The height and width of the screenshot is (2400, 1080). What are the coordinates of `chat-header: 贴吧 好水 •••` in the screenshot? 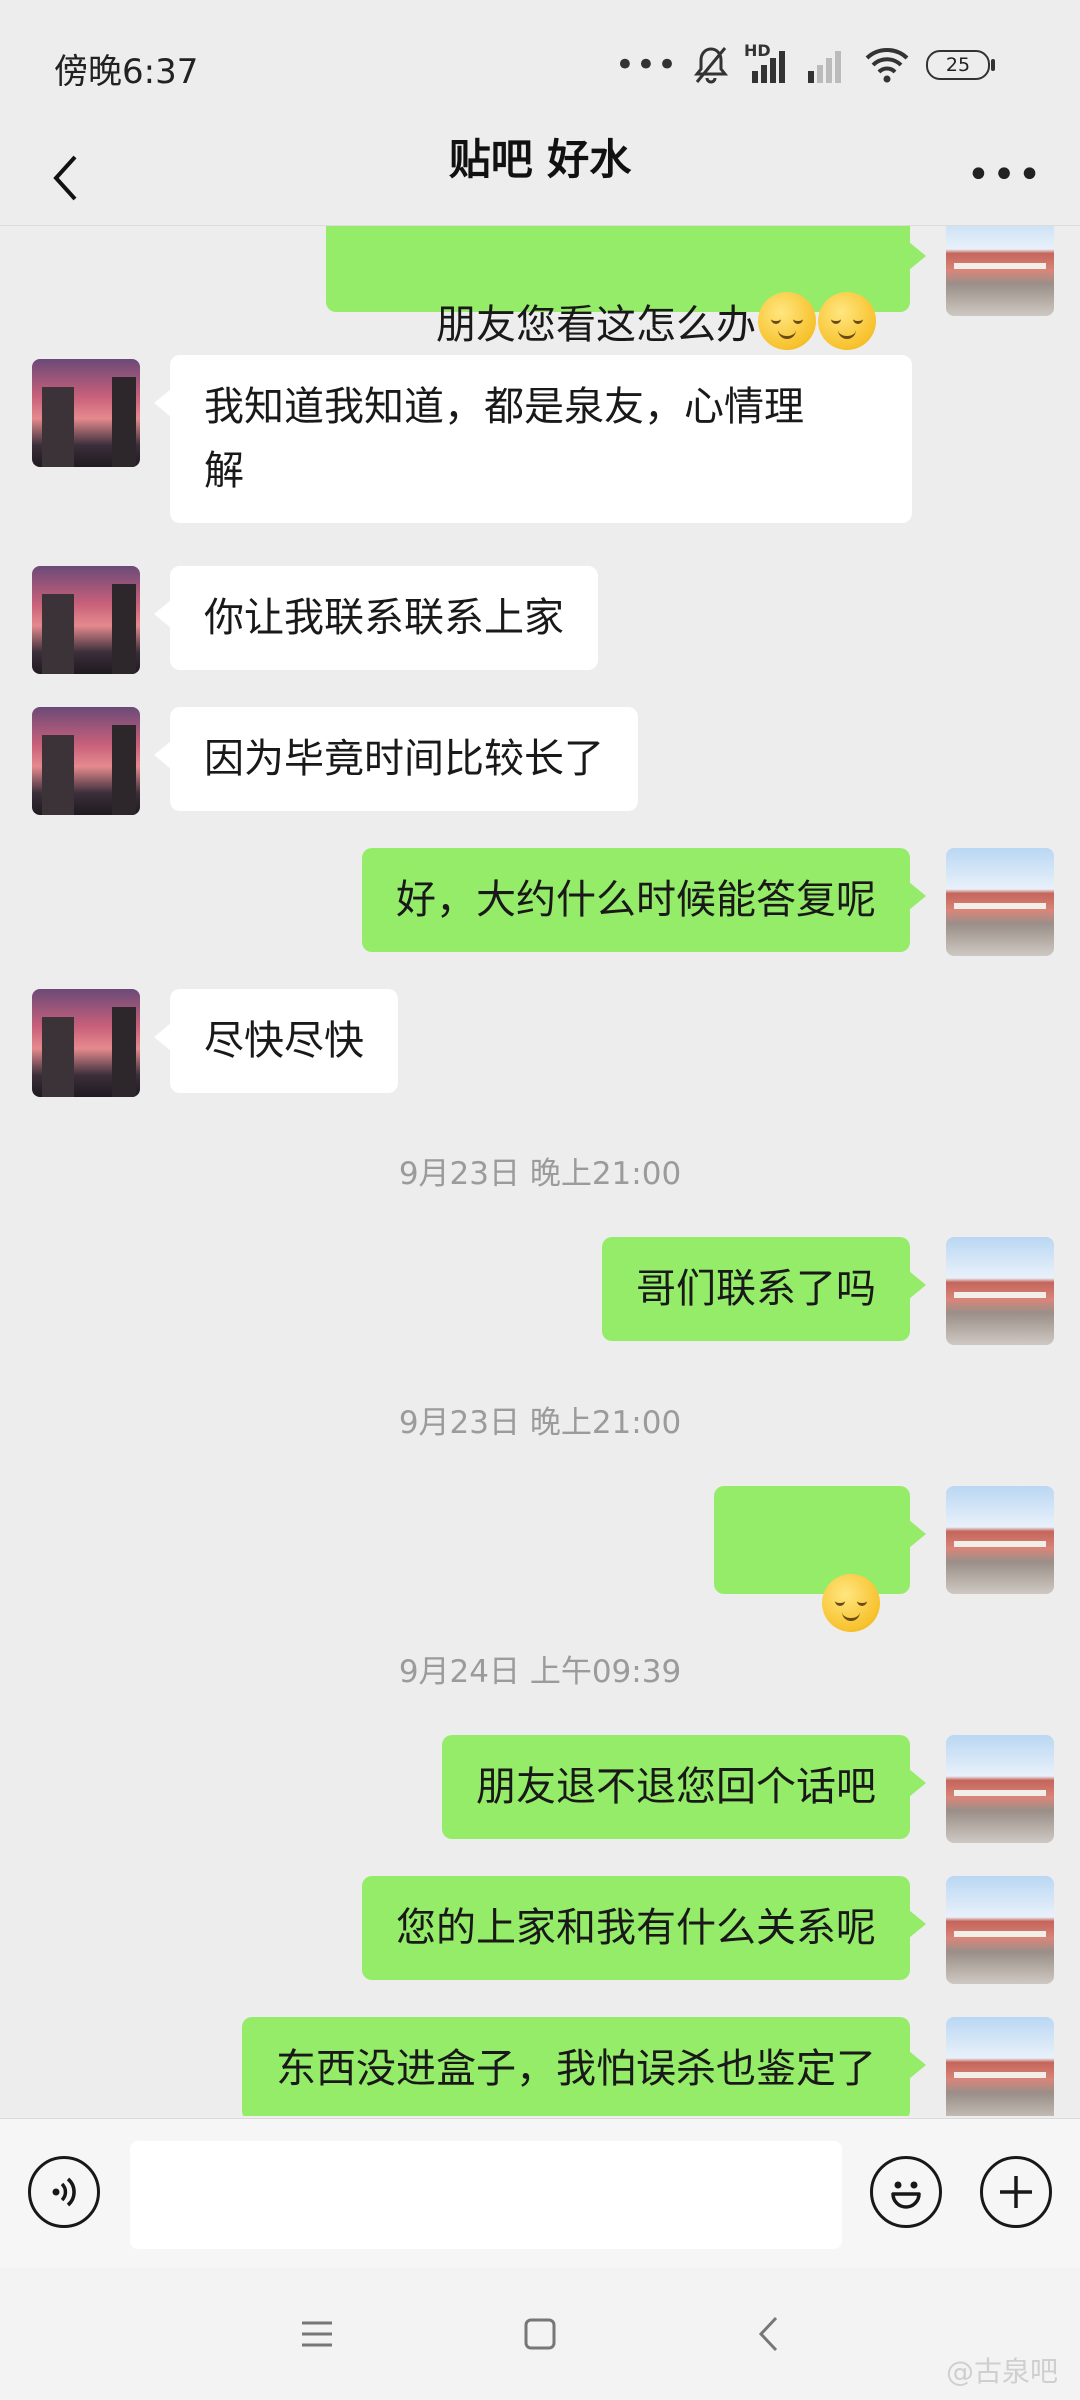 It's located at (540, 178).